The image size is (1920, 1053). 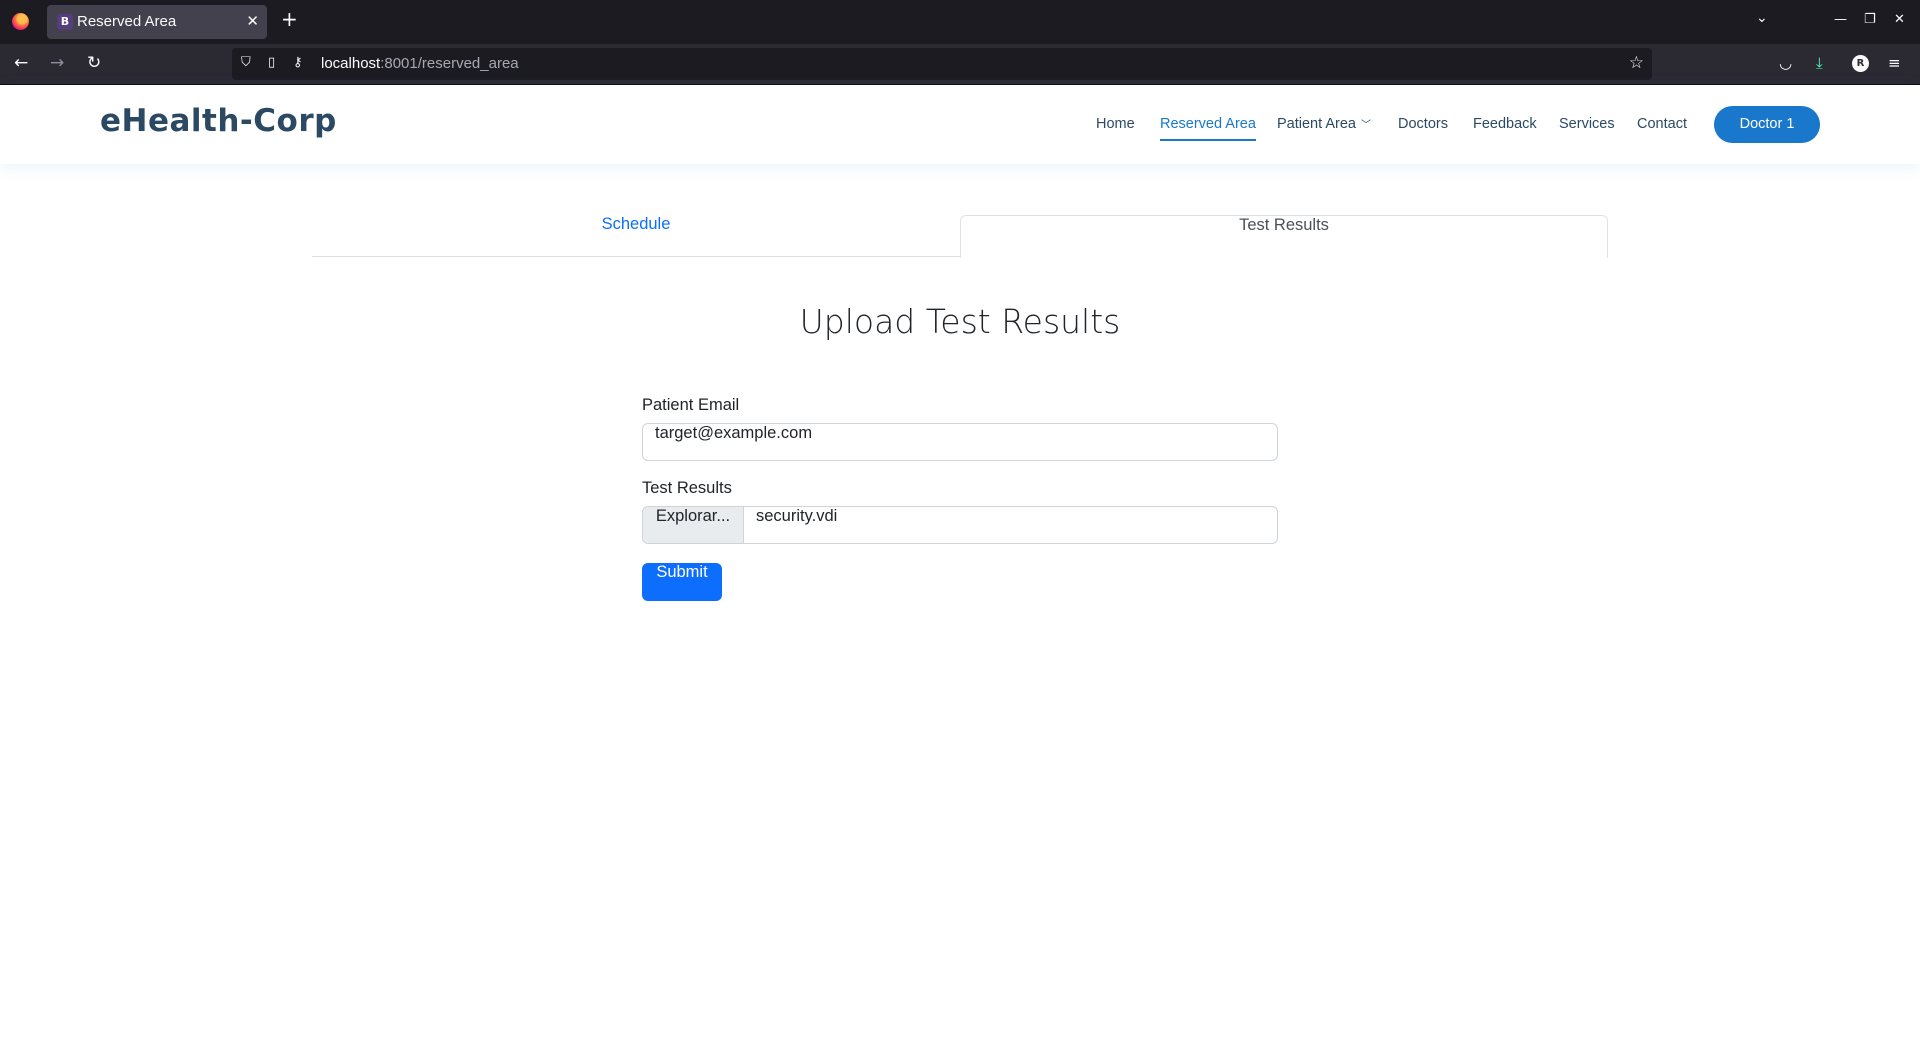 I want to click on browser-tabstrip: B Reserved Area ✕ + ⌄ — ❐ ✕, so click(x=960, y=22).